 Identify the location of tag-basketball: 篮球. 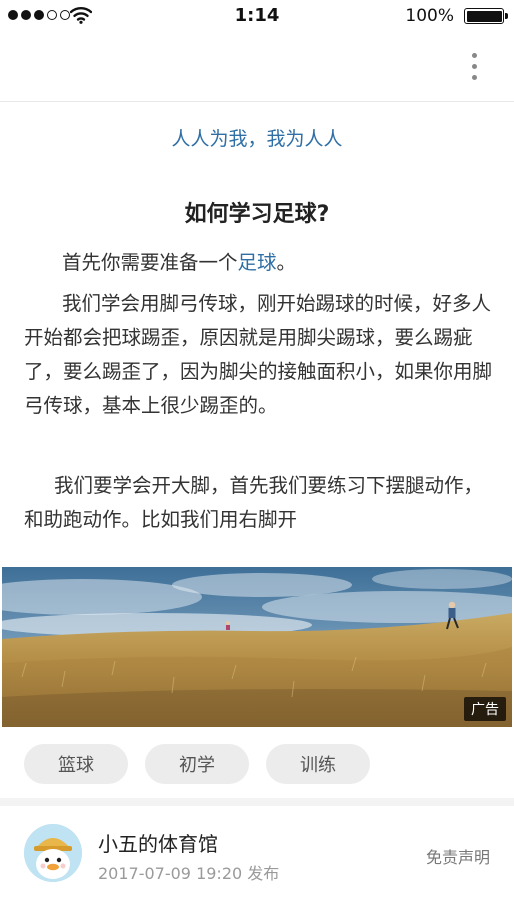
(76, 764).